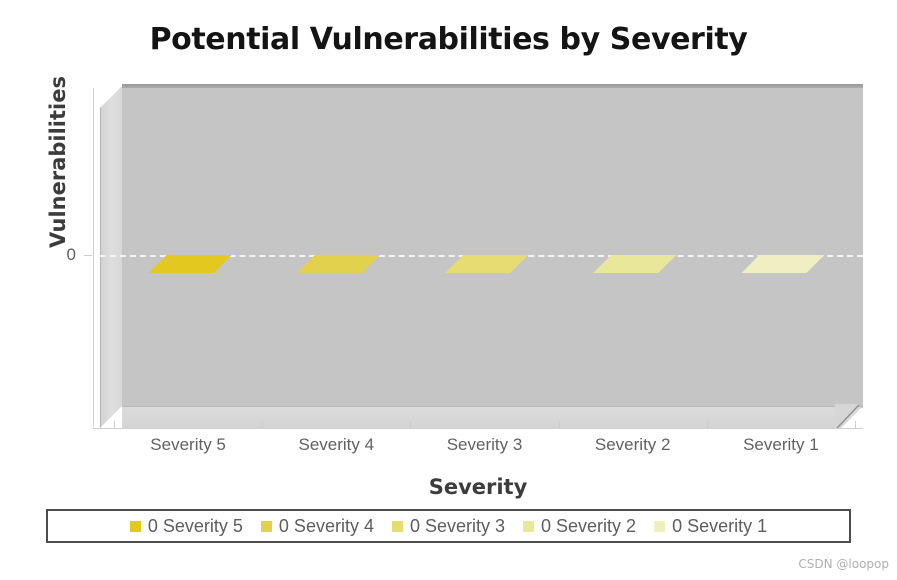 Image resolution: width=897 pixels, height=580 pixels. What do you see at coordinates (484, 444) in the screenshot?
I see `x-axis-label-severity-3: Severity 3` at bounding box center [484, 444].